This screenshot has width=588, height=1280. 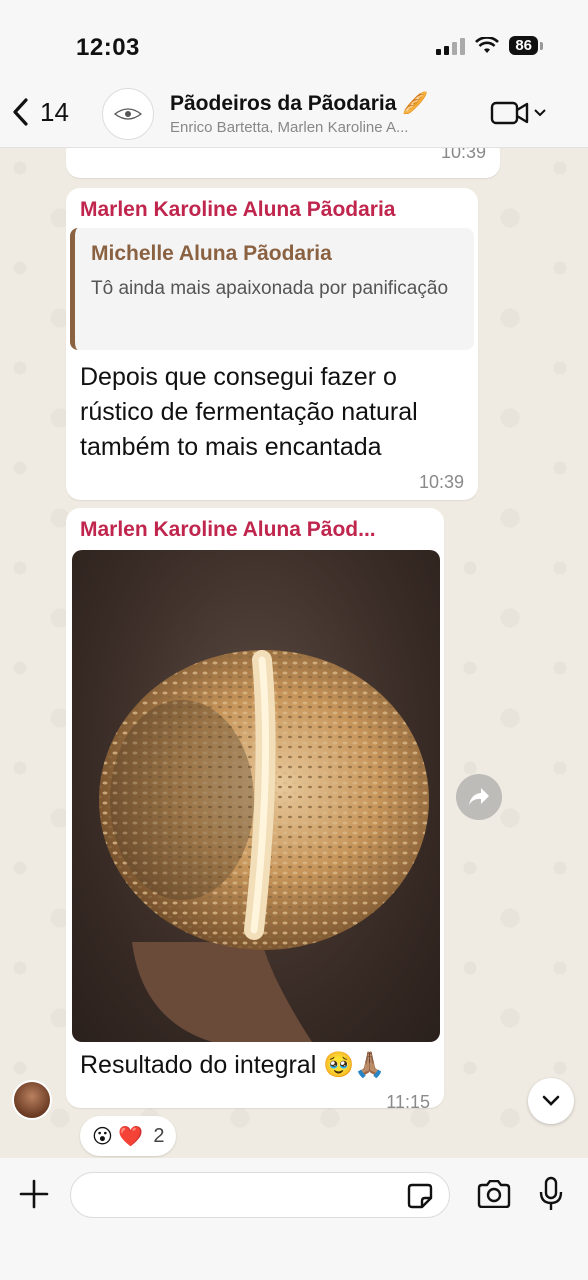 I want to click on status-bar: 12:03 86, so click(x=294, y=41).